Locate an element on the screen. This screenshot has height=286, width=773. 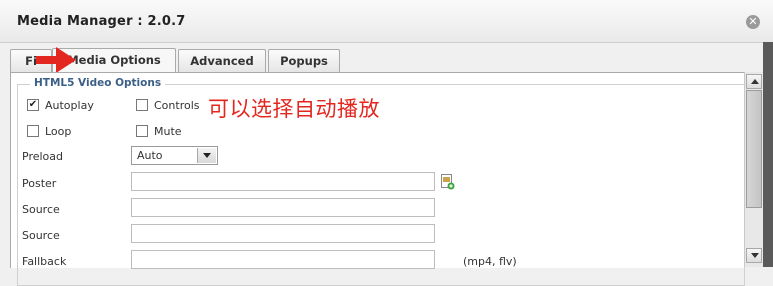
loop-label: Loop is located at coordinates (58, 131).